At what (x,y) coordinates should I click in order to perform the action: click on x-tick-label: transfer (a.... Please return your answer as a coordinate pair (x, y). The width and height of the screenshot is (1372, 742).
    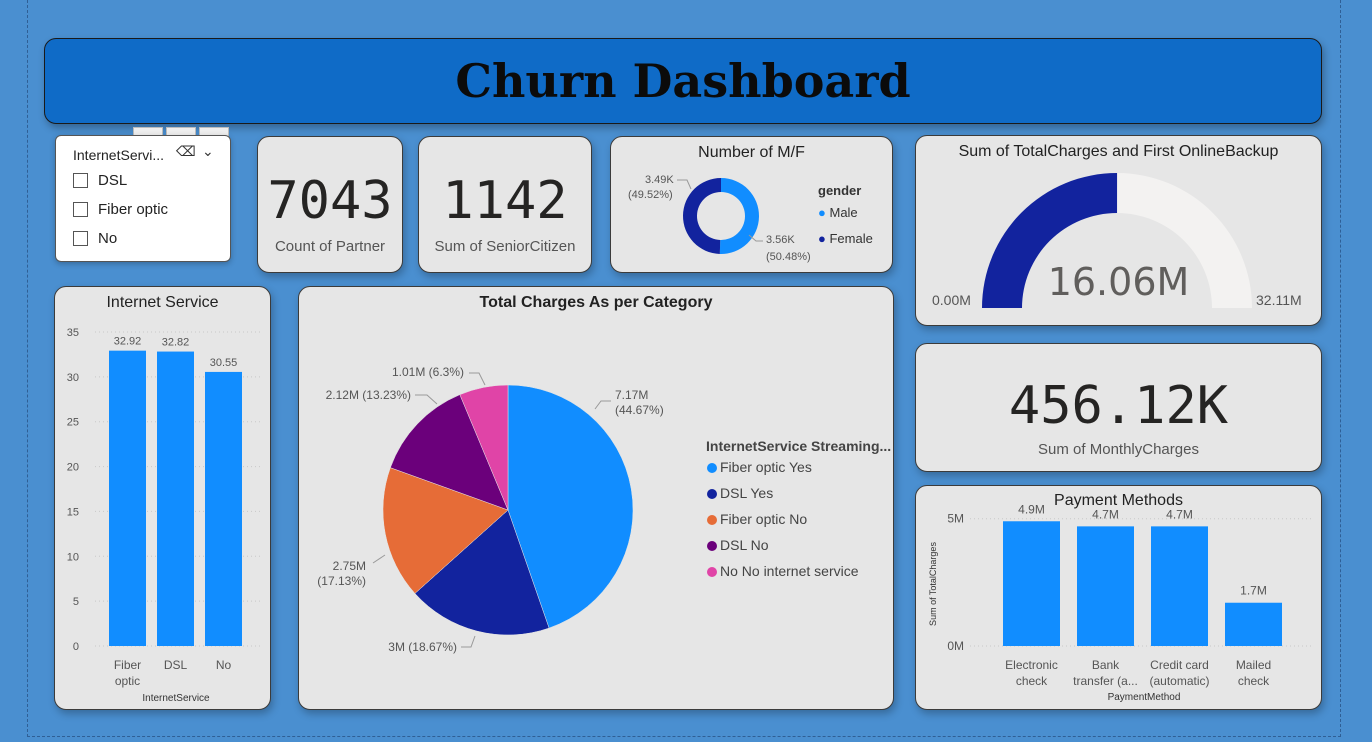
    Looking at the image, I should click on (1105, 681).